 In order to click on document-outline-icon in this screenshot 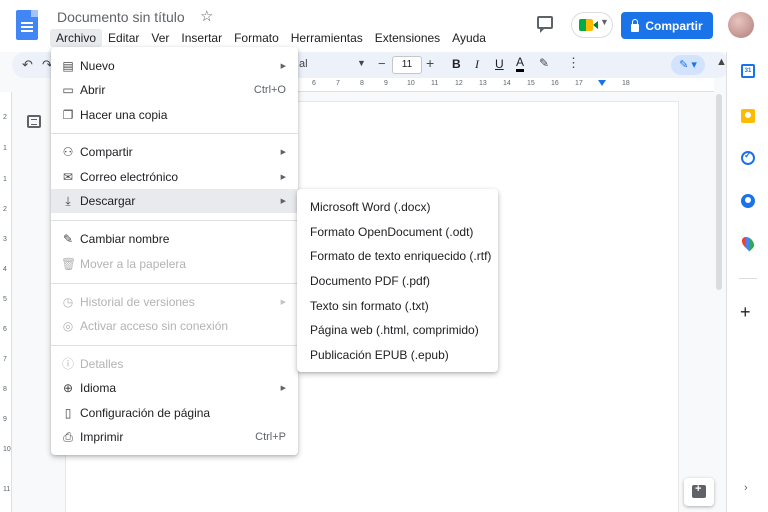, I will do `click(34, 121)`.